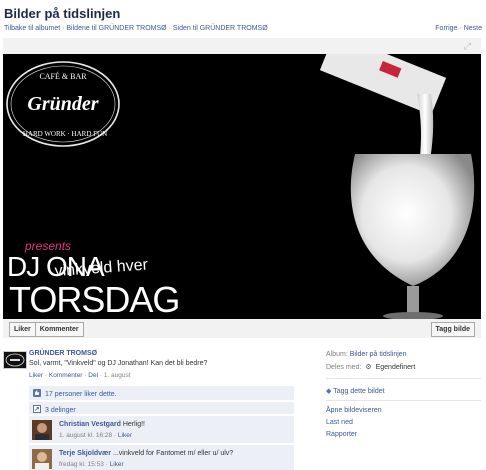 The image size is (486, 470). Describe the element at coordinates (86, 435) in the screenshot. I see `comment-time: 1. august kl. 16:28` at that location.